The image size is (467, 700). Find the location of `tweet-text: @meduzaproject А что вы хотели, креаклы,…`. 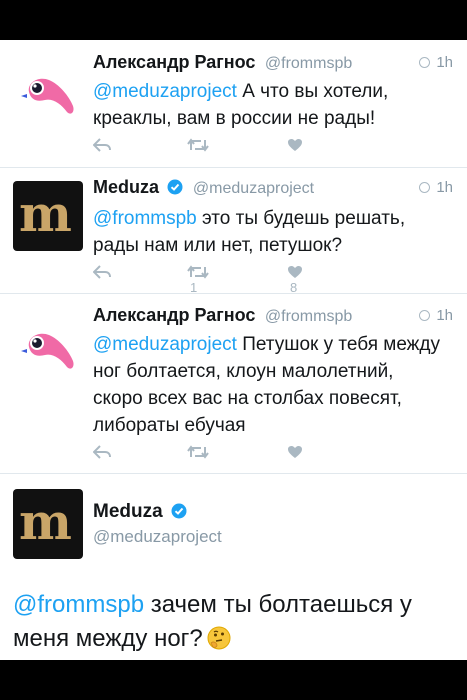

tweet-text: @meduzaproject А что вы хотели, креаклы,… is located at coordinates (270, 105).